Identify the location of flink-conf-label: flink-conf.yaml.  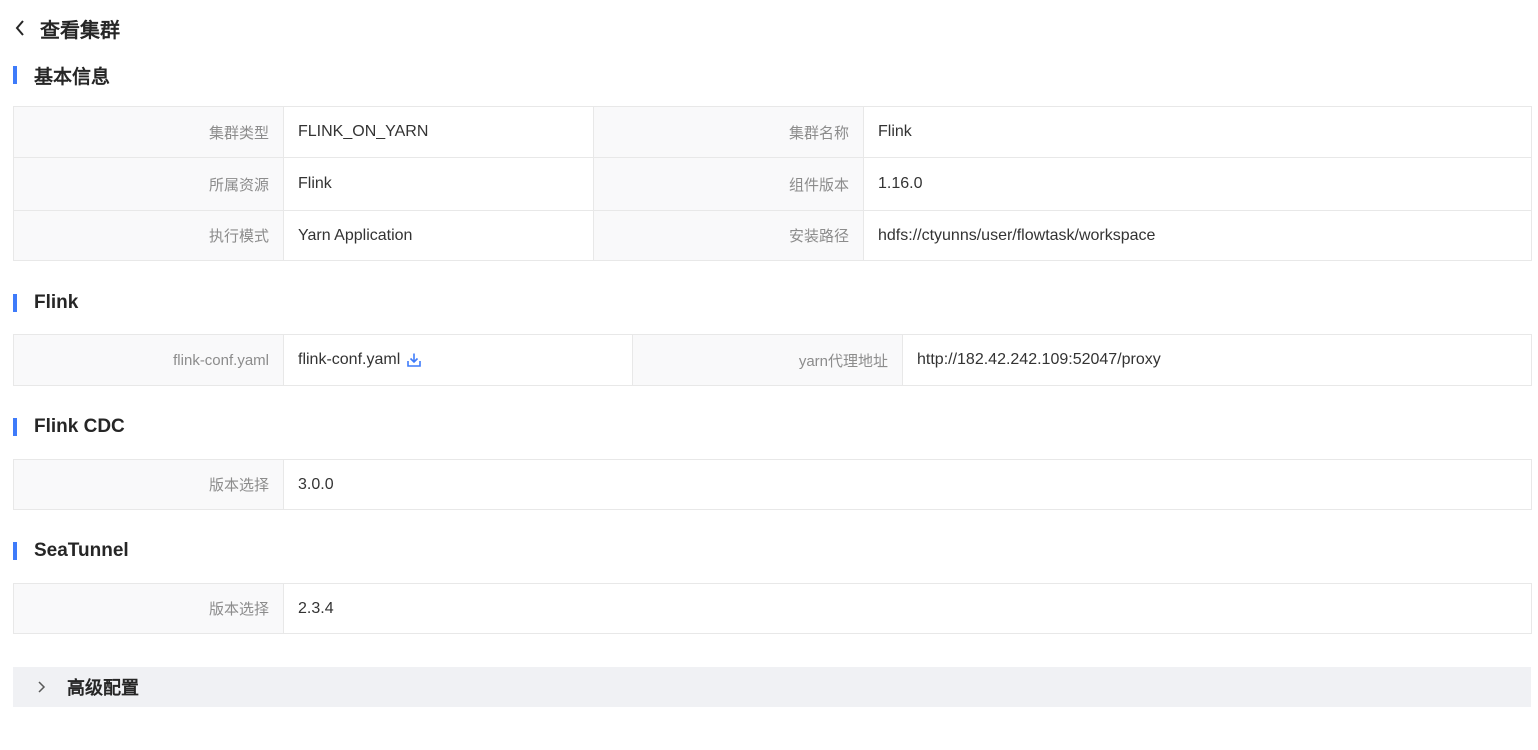
(148, 360).